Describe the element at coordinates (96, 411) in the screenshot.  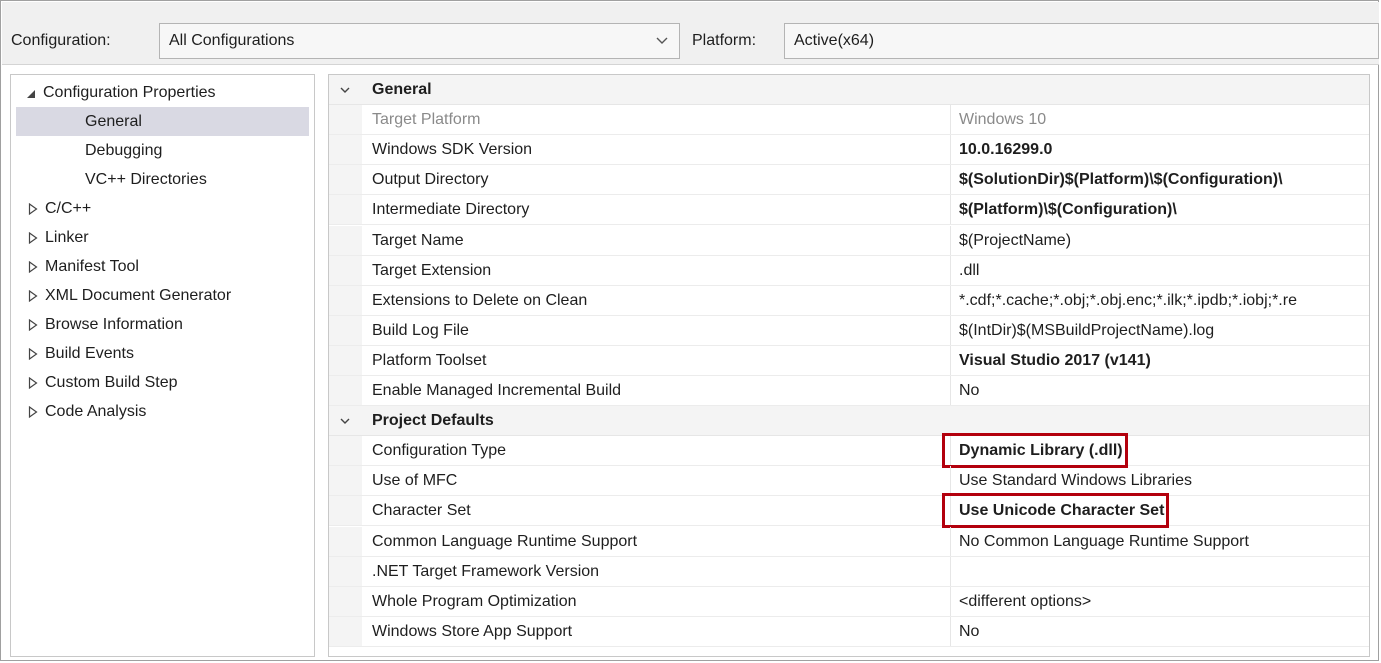
I see `tree-item-label: Code Analysis` at that location.